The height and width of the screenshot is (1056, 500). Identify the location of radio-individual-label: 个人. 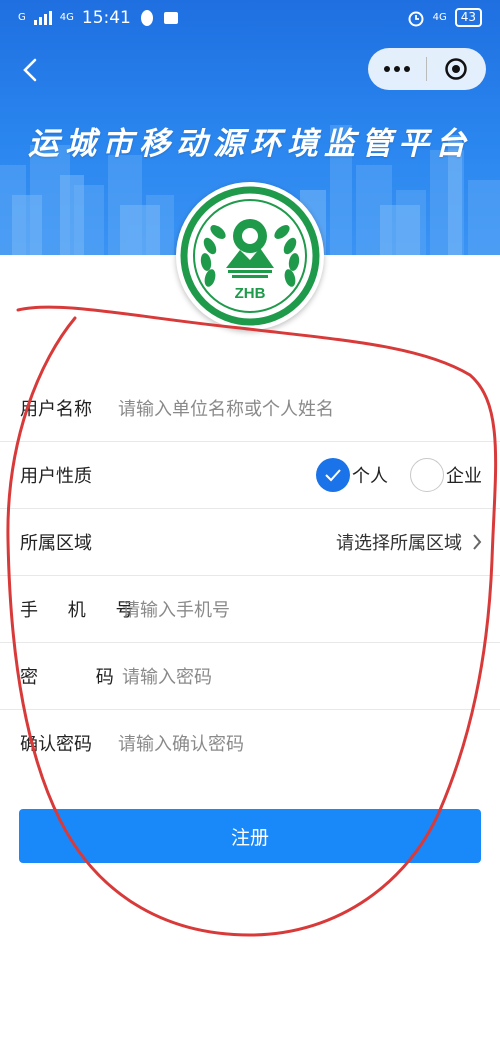
(370, 476).